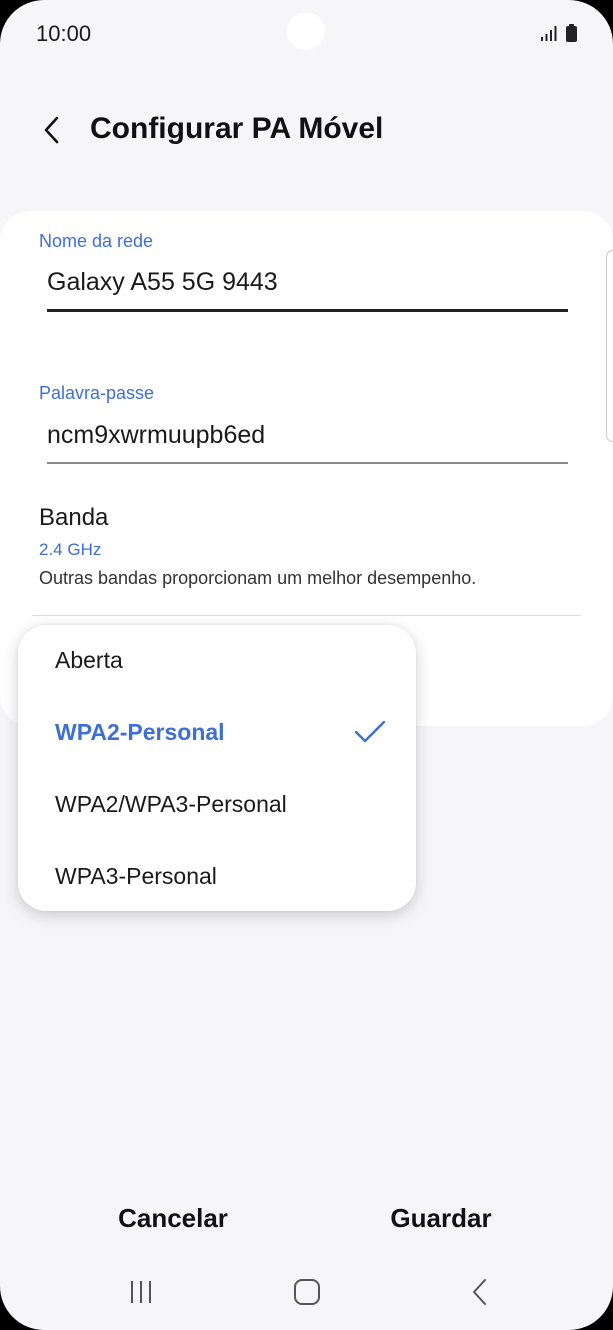  What do you see at coordinates (306, 1220) in the screenshot?
I see `bottom-actions: Cancelar Guardar` at bounding box center [306, 1220].